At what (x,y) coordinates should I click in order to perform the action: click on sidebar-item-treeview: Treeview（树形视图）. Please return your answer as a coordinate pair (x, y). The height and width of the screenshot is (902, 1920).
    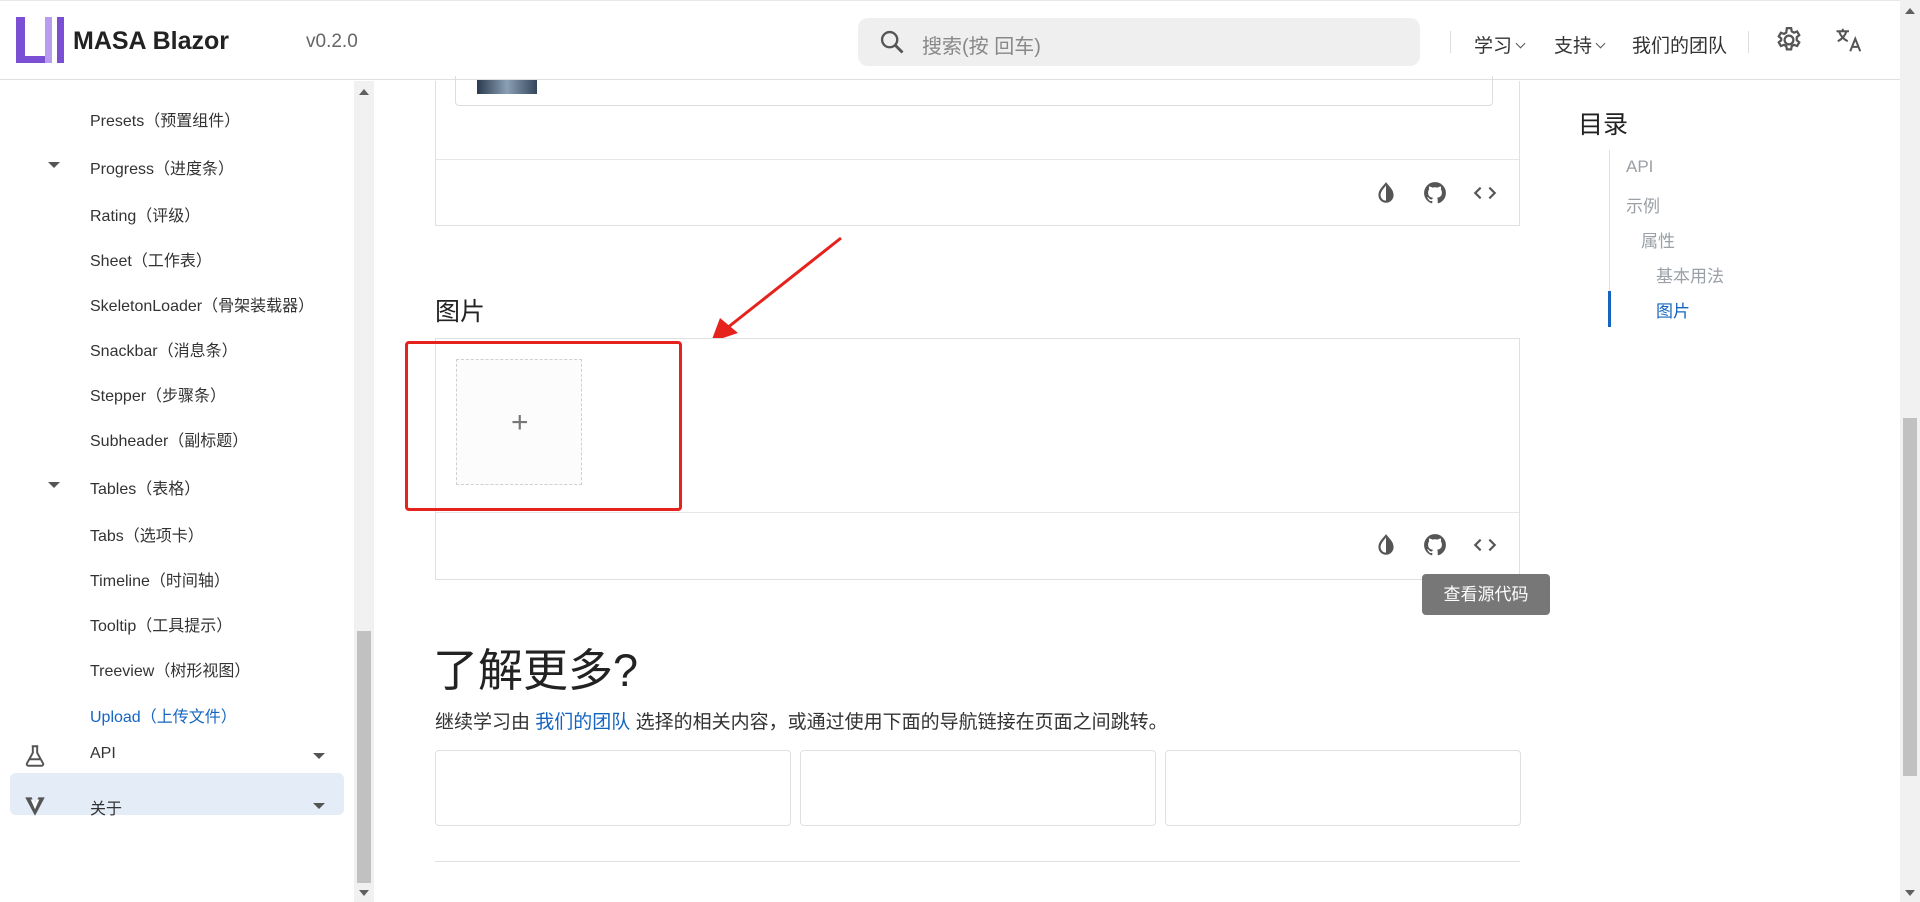
    Looking at the image, I should click on (170, 669).